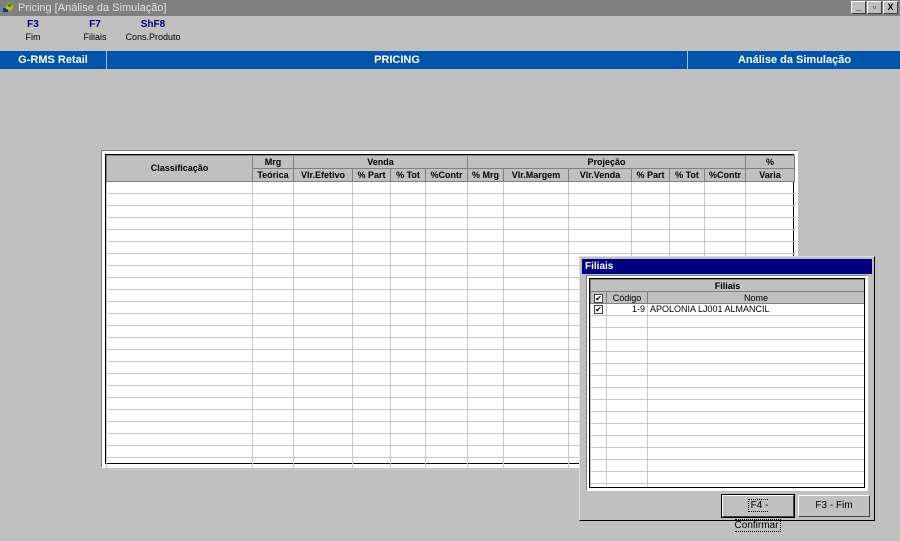  What do you see at coordinates (323, 175) in the screenshot?
I see `header-vlr-efetivo: Vlr.Efetivo` at bounding box center [323, 175].